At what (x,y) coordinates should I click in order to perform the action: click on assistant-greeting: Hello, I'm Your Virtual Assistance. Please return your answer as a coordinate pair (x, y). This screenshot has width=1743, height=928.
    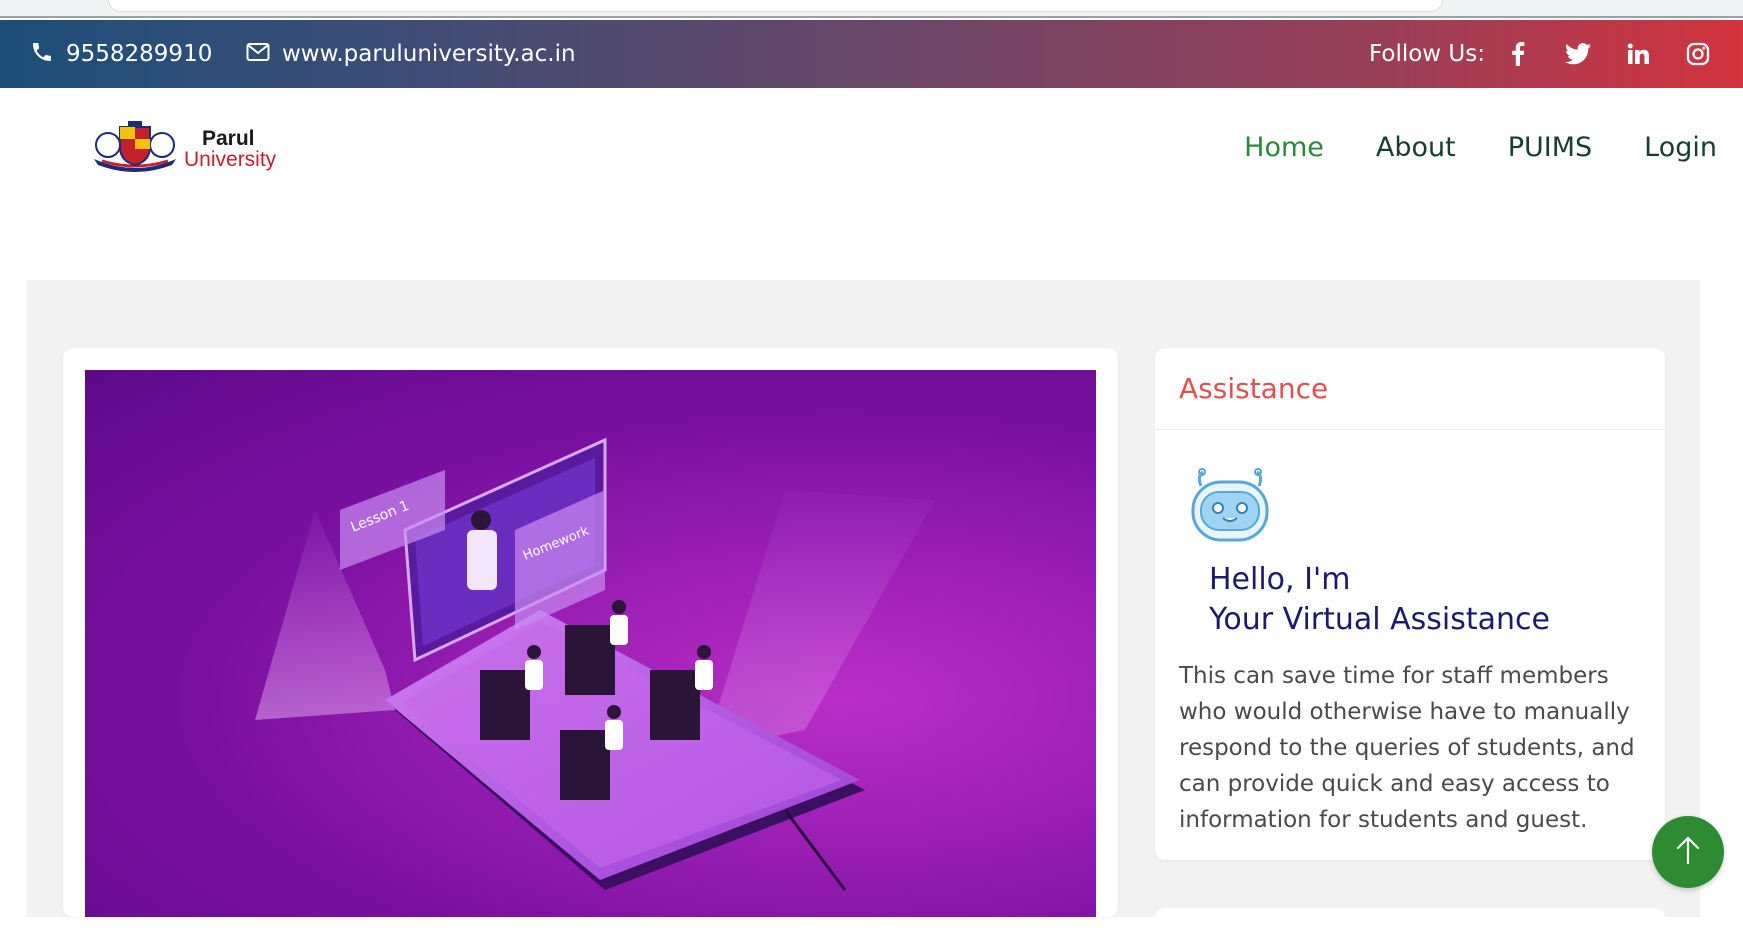
    Looking at the image, I should click on (1379, 600).